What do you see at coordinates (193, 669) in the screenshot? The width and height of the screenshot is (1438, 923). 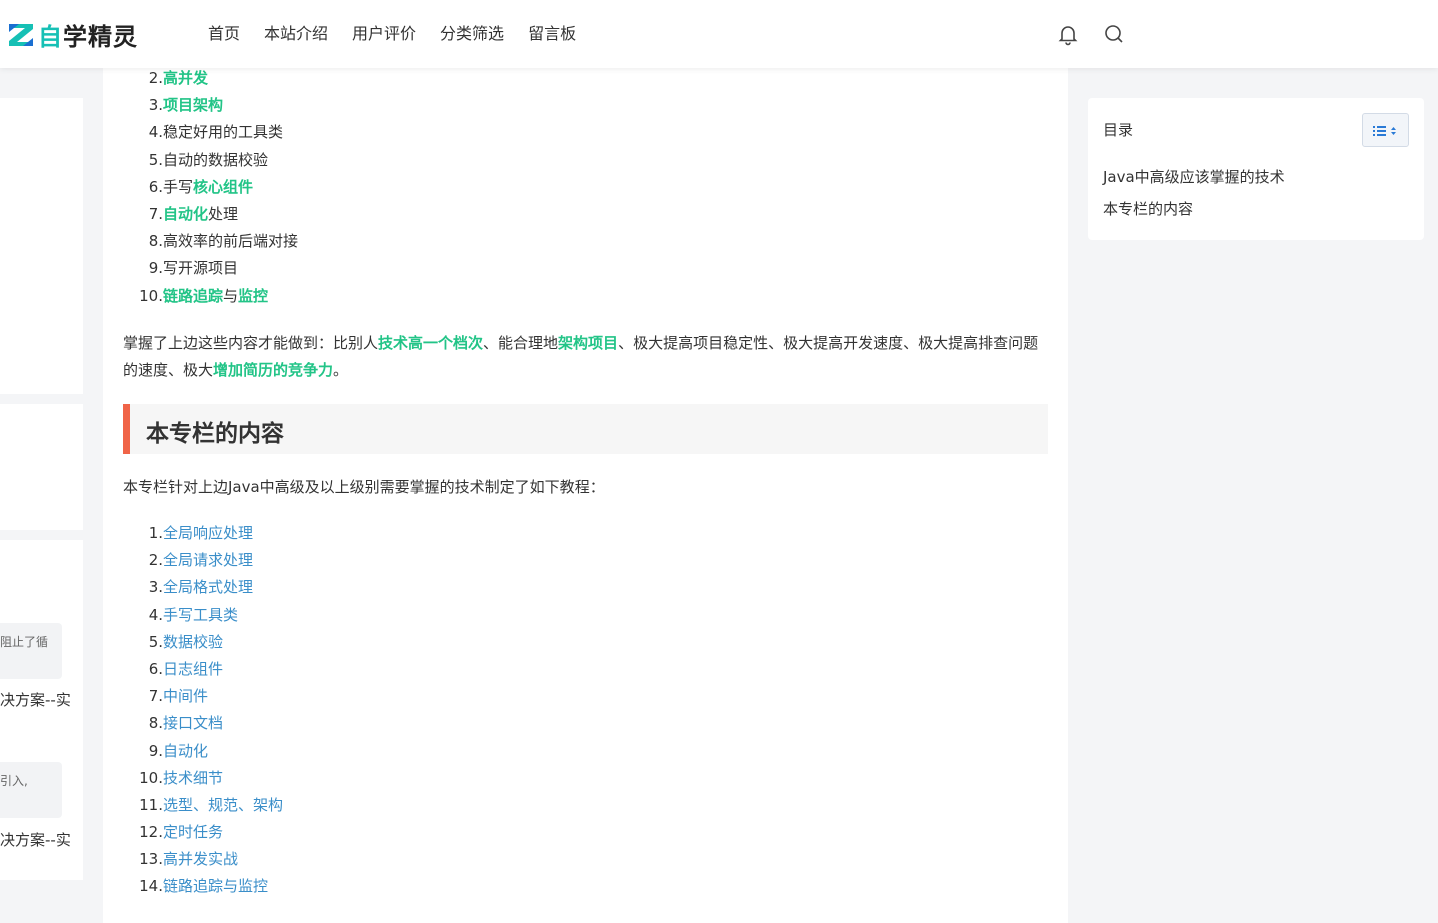 I see `tutorial-link: 日志组件` at bounding box center [193, 669].